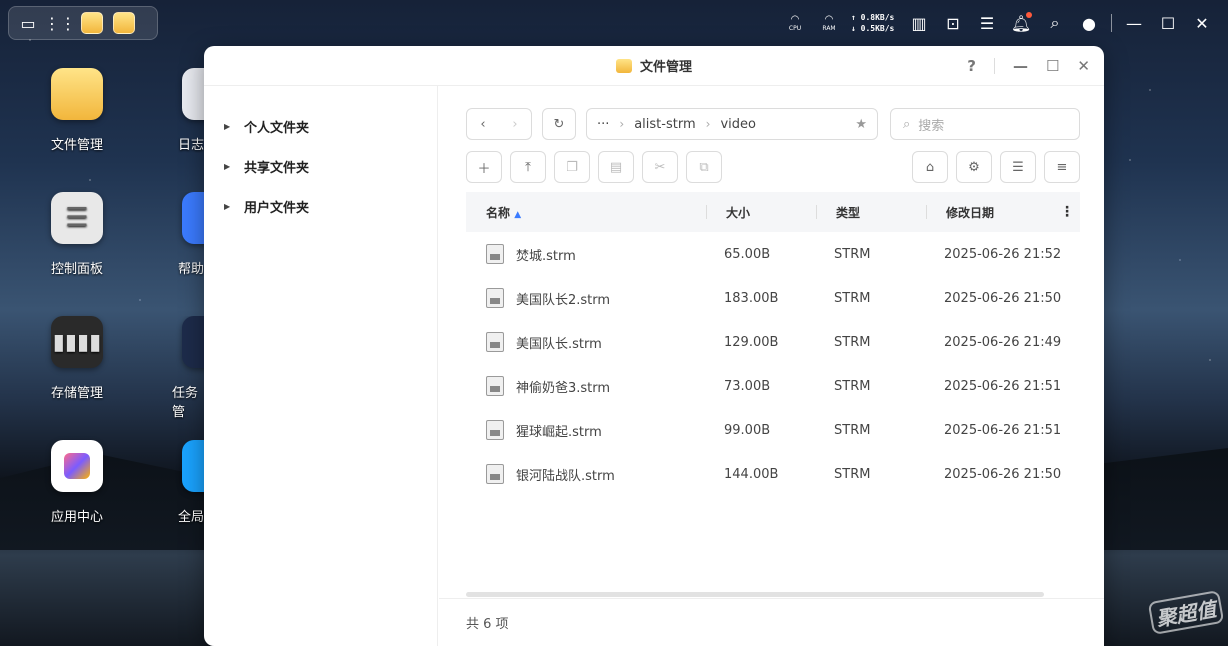 The width and height of the screenshot is (1228, 646). Describe the element at coordinates (514, 124) in the screenshot. I see `forward-button: ›` at that location.